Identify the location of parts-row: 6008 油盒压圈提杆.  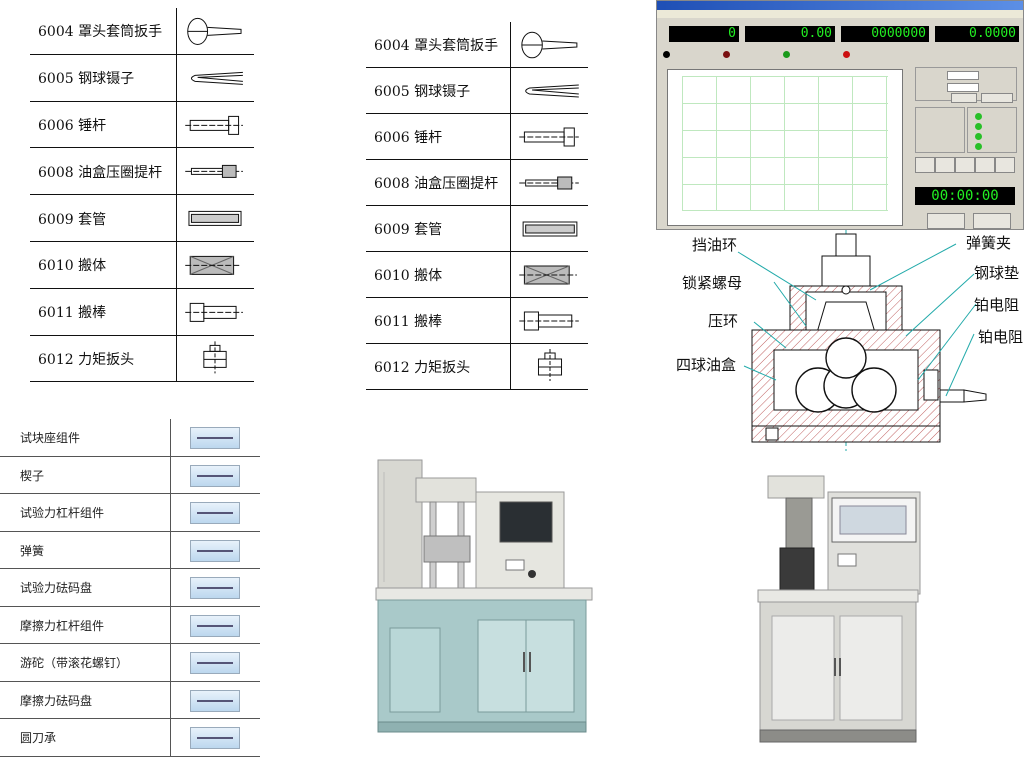
(156, 172).